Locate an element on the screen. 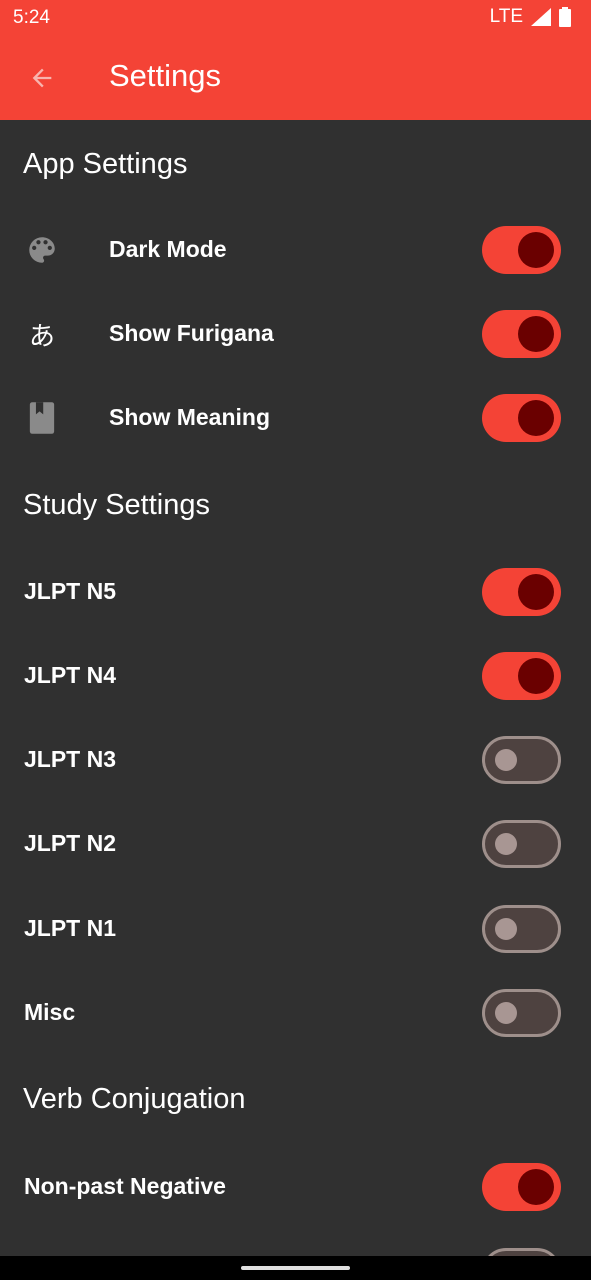 This screenshot has width=591, height=1280. setting-label: Non-past Negative is located at coordinates (125, 1186).